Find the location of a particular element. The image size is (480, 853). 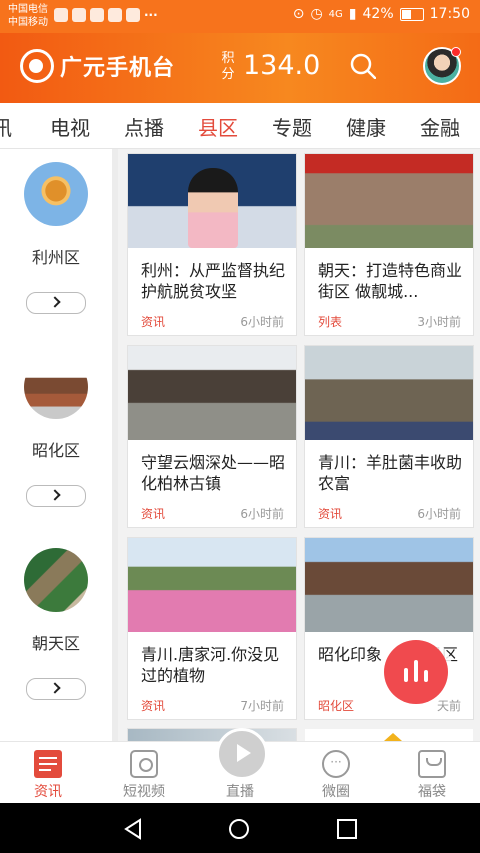

bottom-nav: 资讯 短视频 直播 ··· 微圈 福袋 is located at coordinates (240, 766).